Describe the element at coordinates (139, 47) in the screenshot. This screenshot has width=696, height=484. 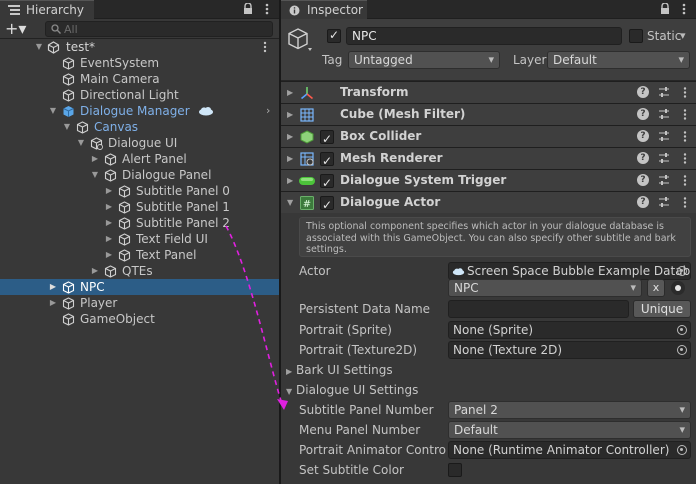
I see `scene-row: ▼ test*` at that location.